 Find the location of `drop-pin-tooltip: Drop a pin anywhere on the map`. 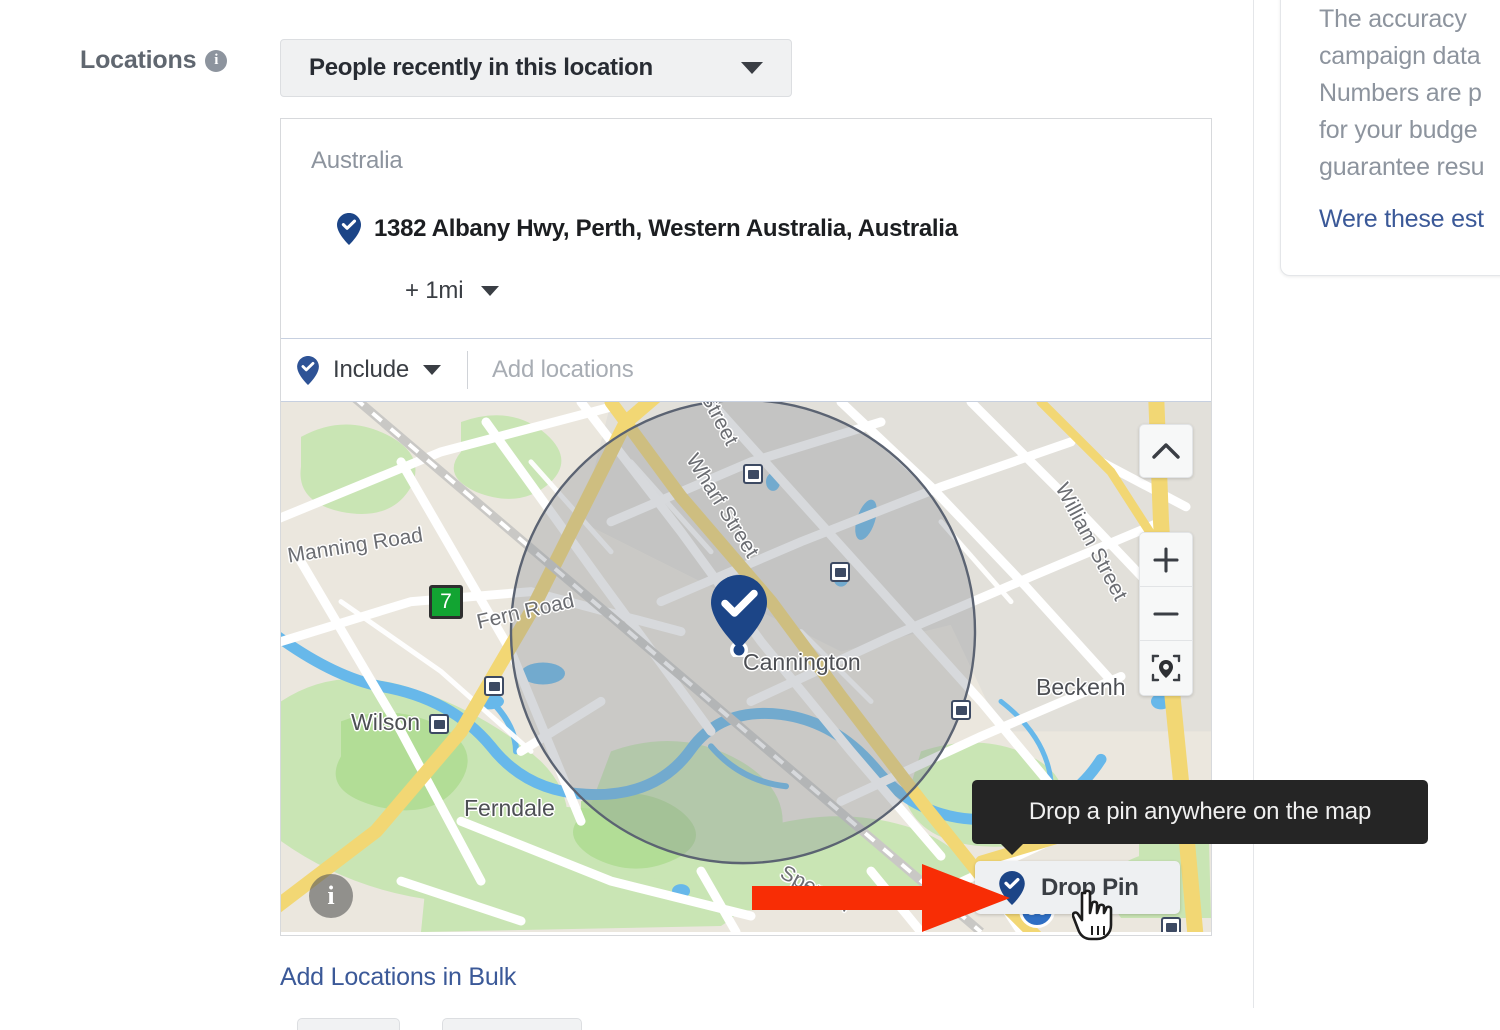

drop-pin-tooltip: Drop a pin anywhere on the map is located at coordinates (1200, 817).